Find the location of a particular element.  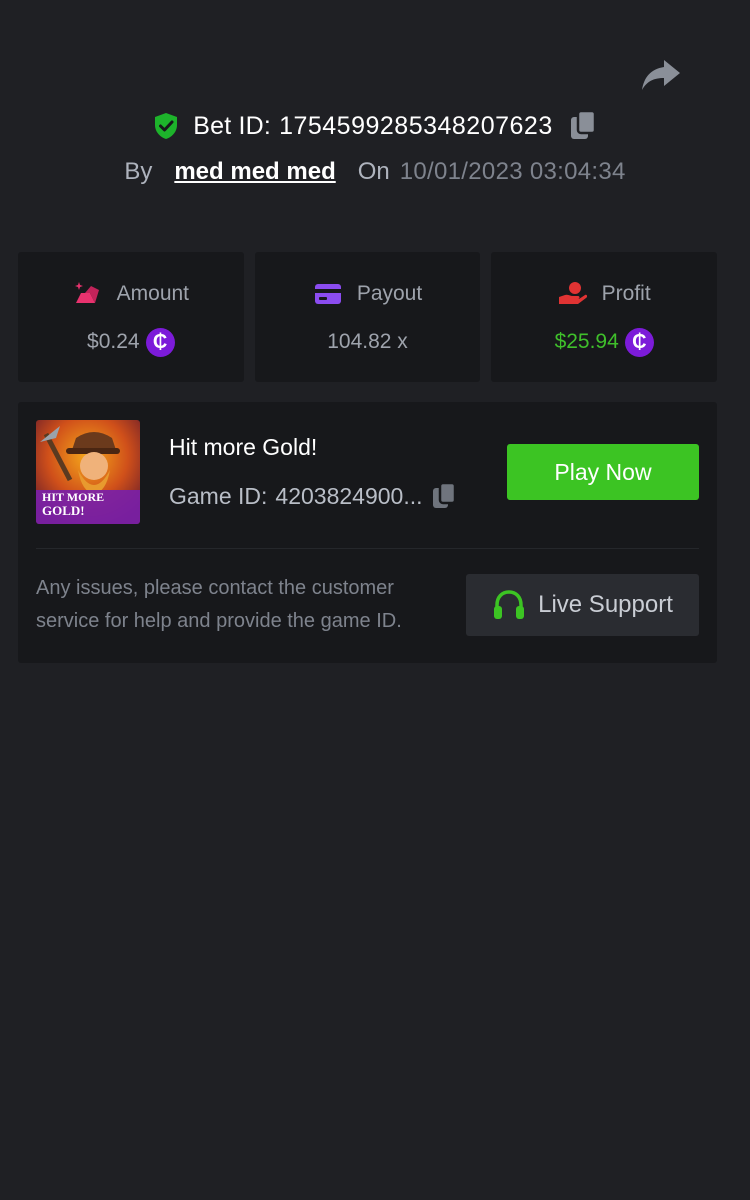

copy-bet-id-icon is located at coordinates (584, 126).